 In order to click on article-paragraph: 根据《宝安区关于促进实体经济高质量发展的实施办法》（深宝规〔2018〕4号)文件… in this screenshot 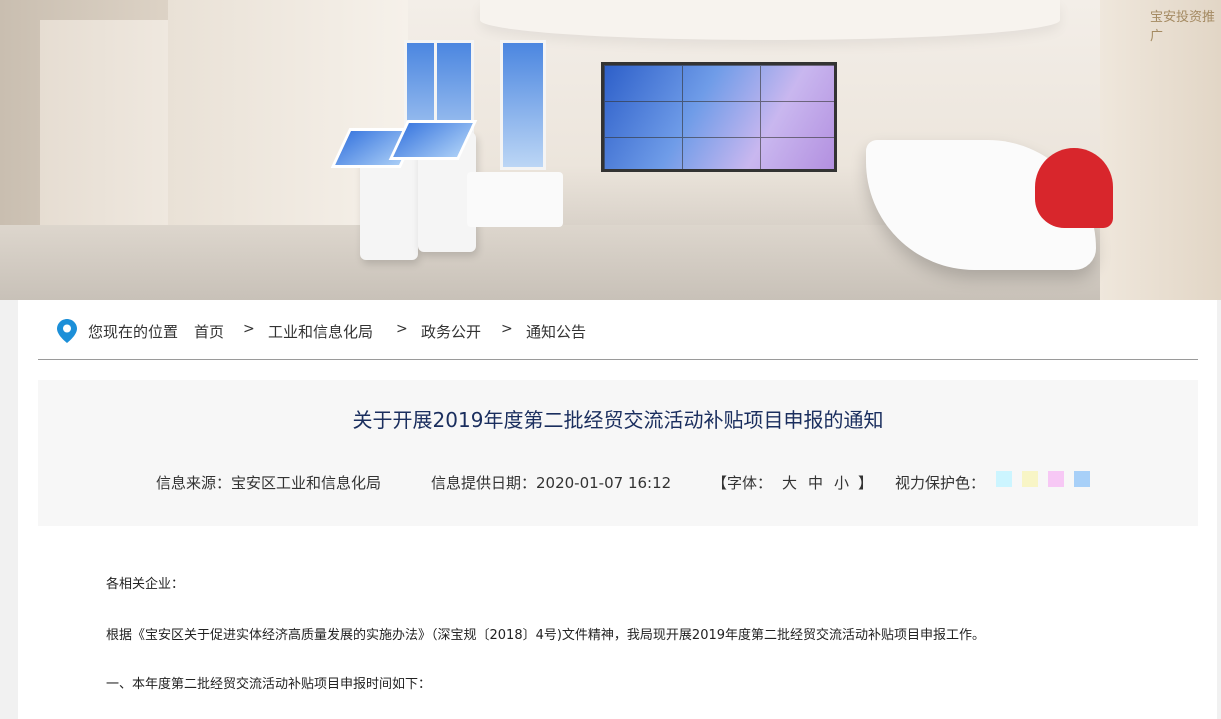, I will do `click(546, 635)`.